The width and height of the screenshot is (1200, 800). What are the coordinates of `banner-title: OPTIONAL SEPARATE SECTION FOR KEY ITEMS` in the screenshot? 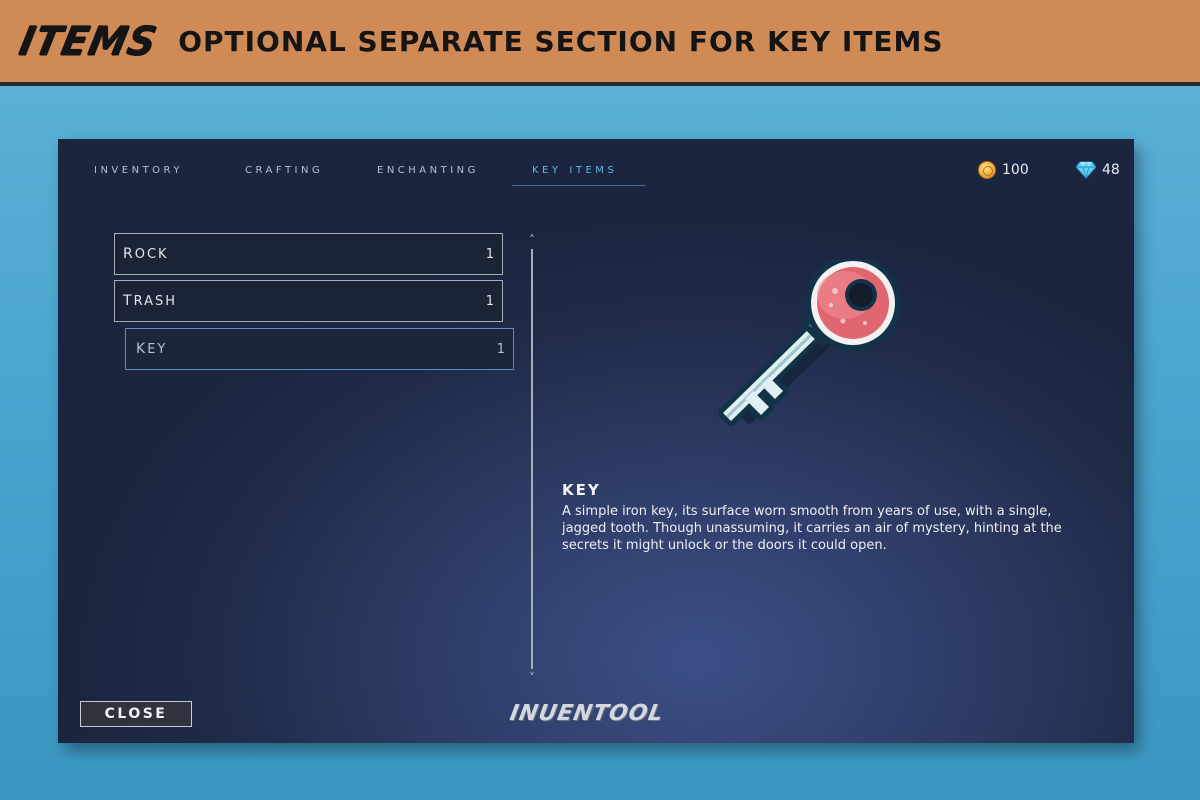 It's located at (561, 41).